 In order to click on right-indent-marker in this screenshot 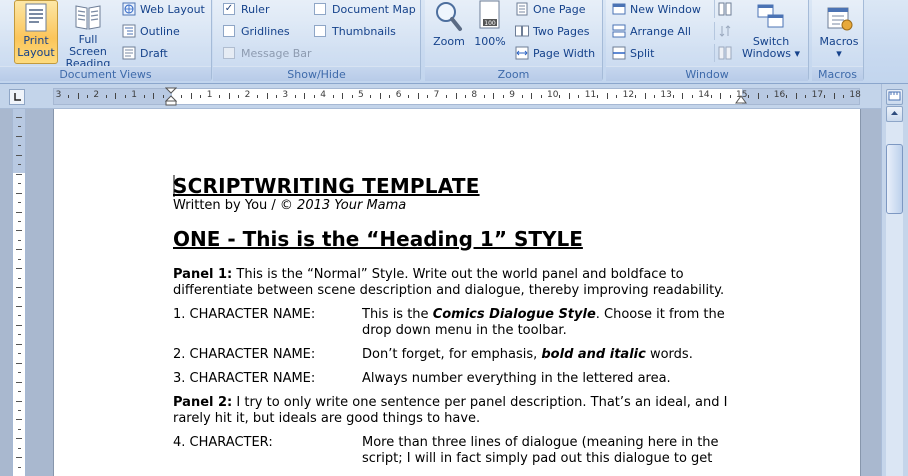, I will do `click(741, 100)`.